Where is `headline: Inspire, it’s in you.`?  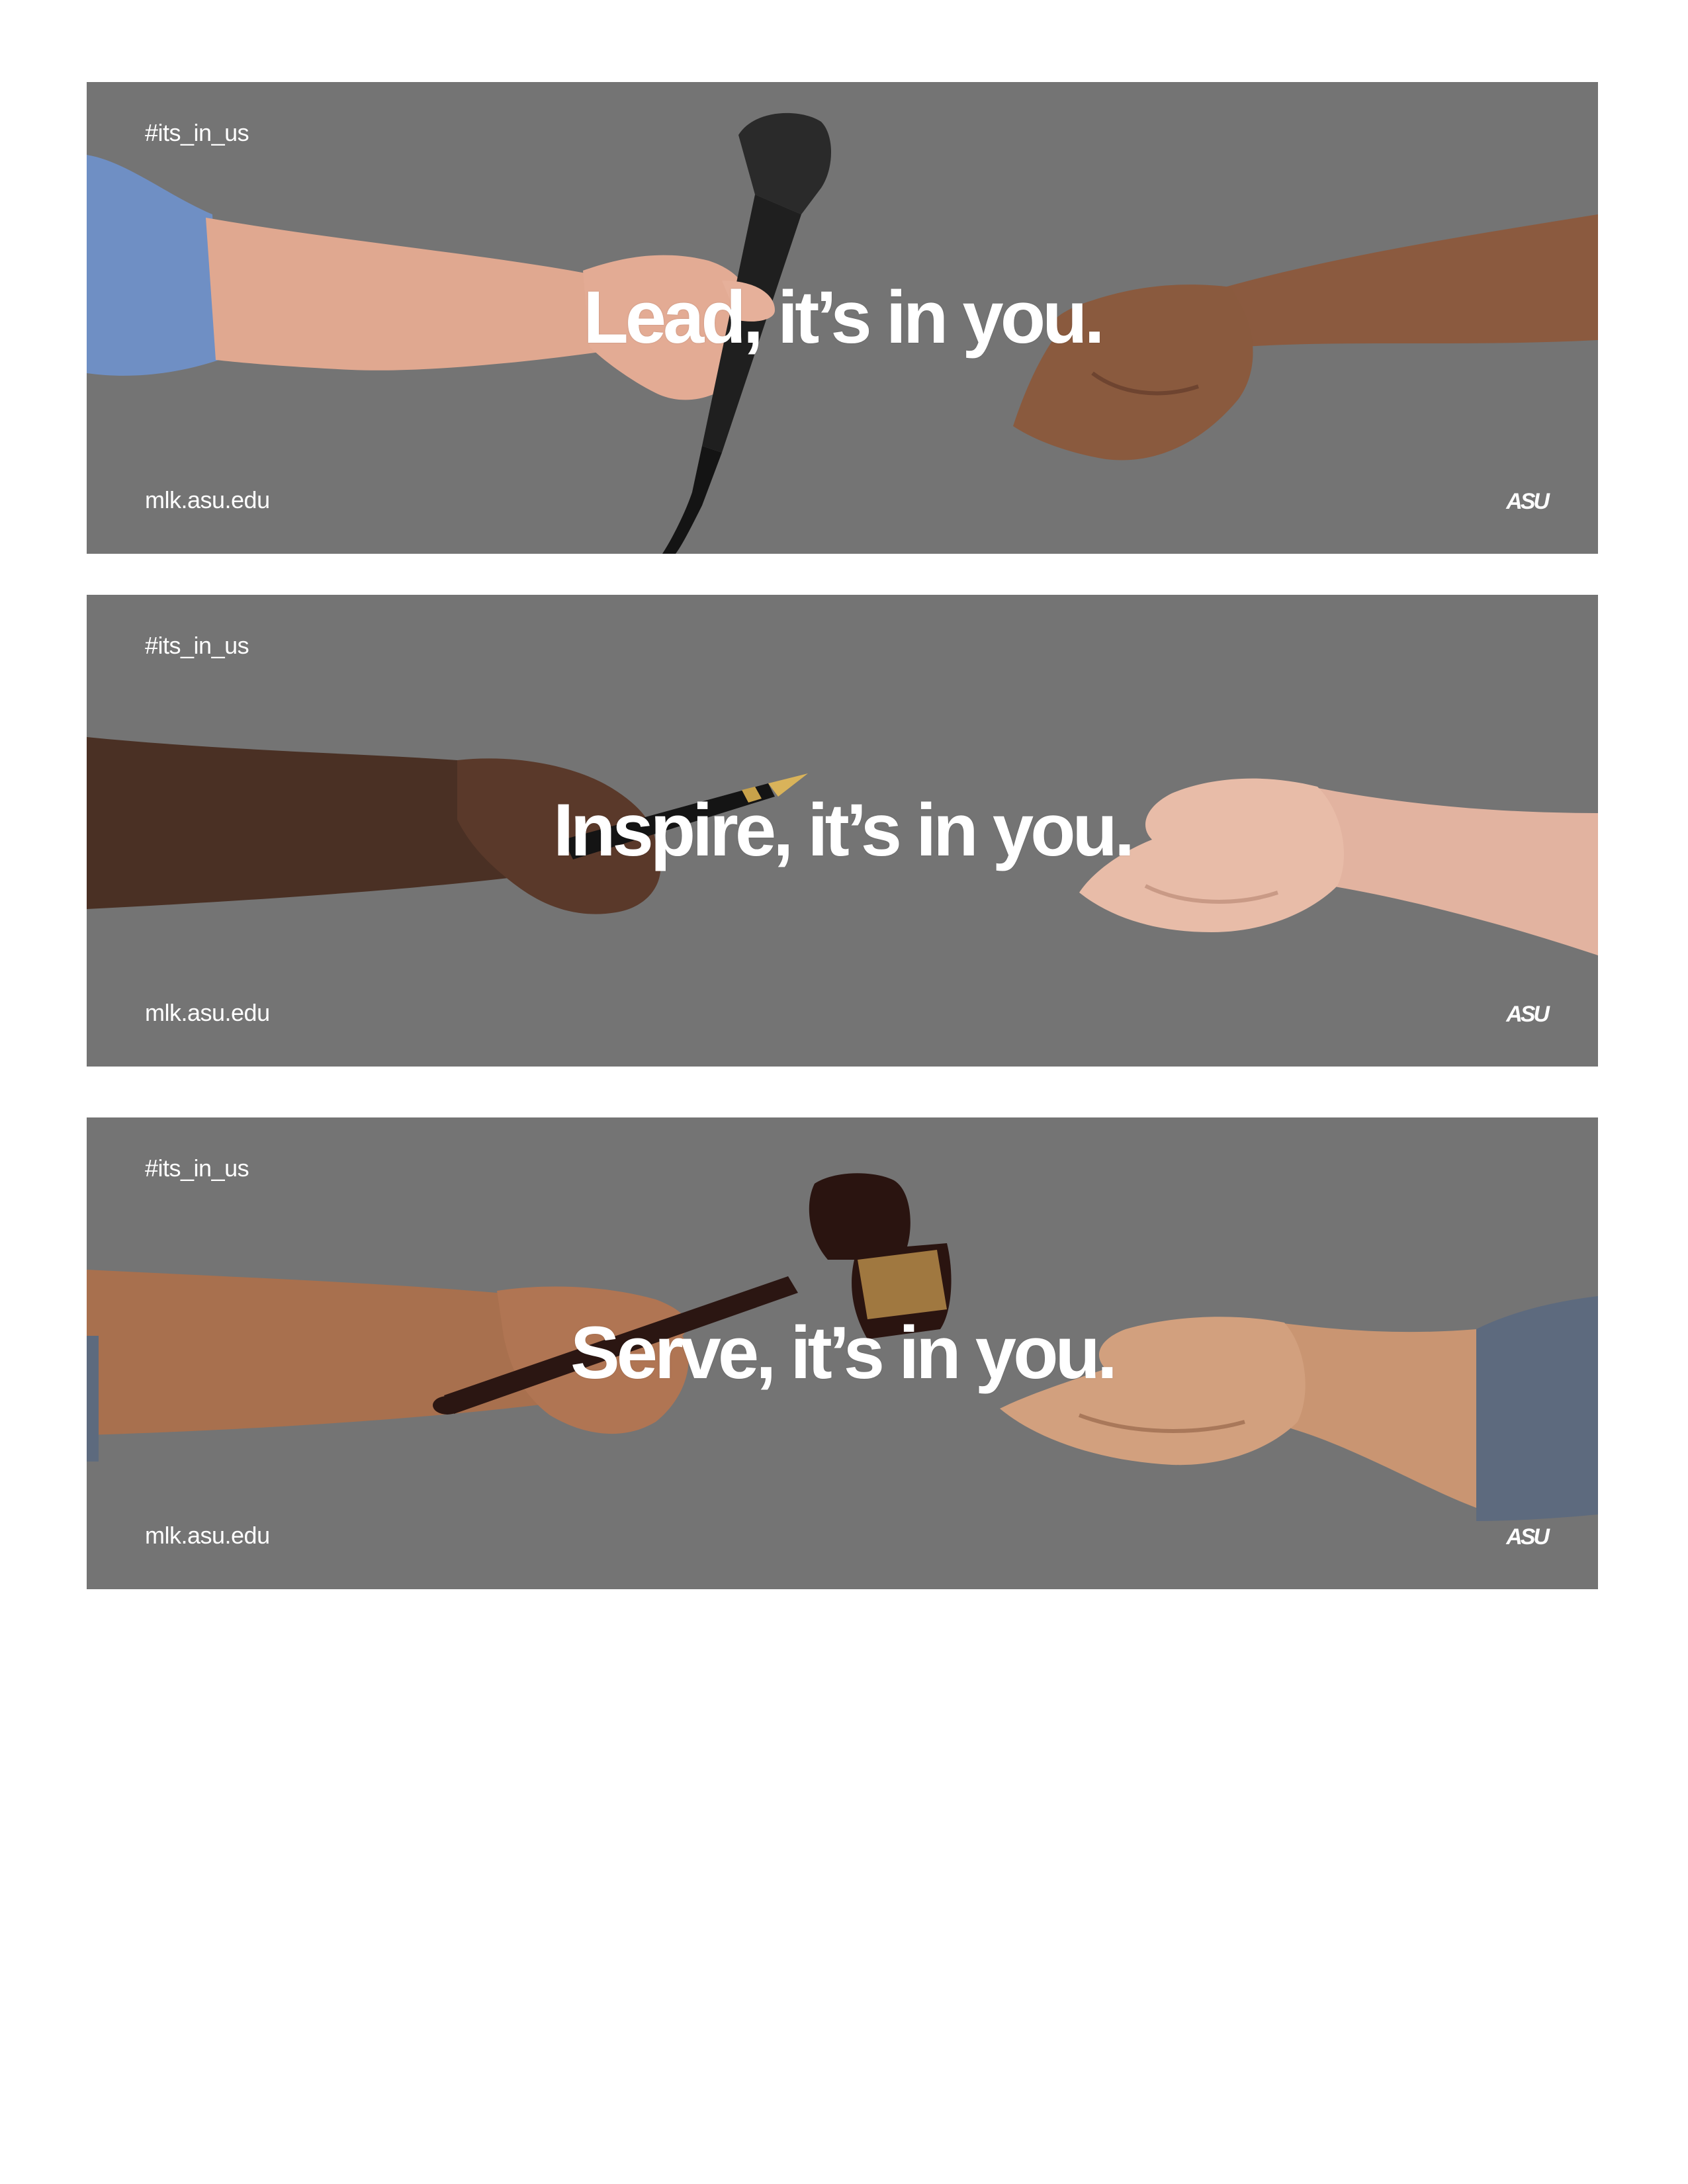 headline: Inspire, it’s in you. is located at coordinates (844, 830).